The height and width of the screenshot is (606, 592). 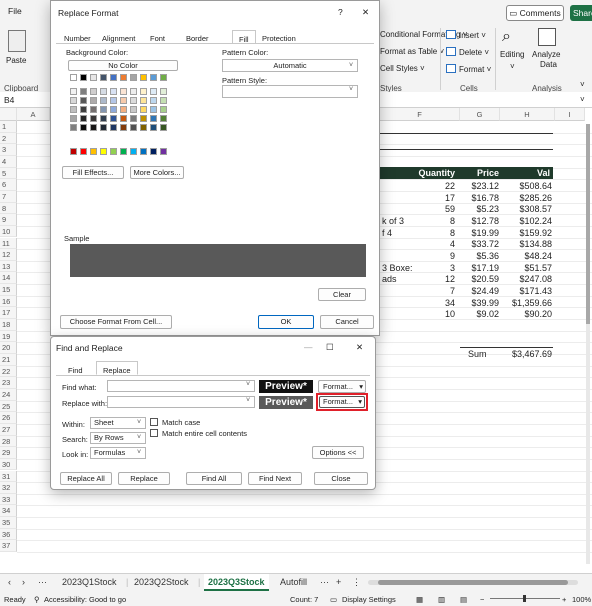 What do you see at coordinates (526, 221) in the screenshot?
I see `value-cell: $102.24` at bounding box center [526, 221].